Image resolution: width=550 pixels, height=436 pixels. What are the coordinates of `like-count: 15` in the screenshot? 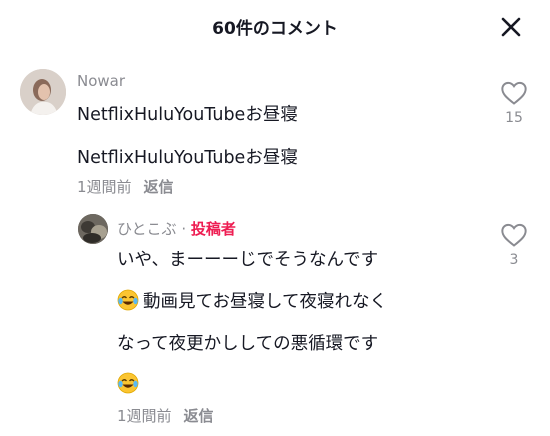 It's located at (514, 118).